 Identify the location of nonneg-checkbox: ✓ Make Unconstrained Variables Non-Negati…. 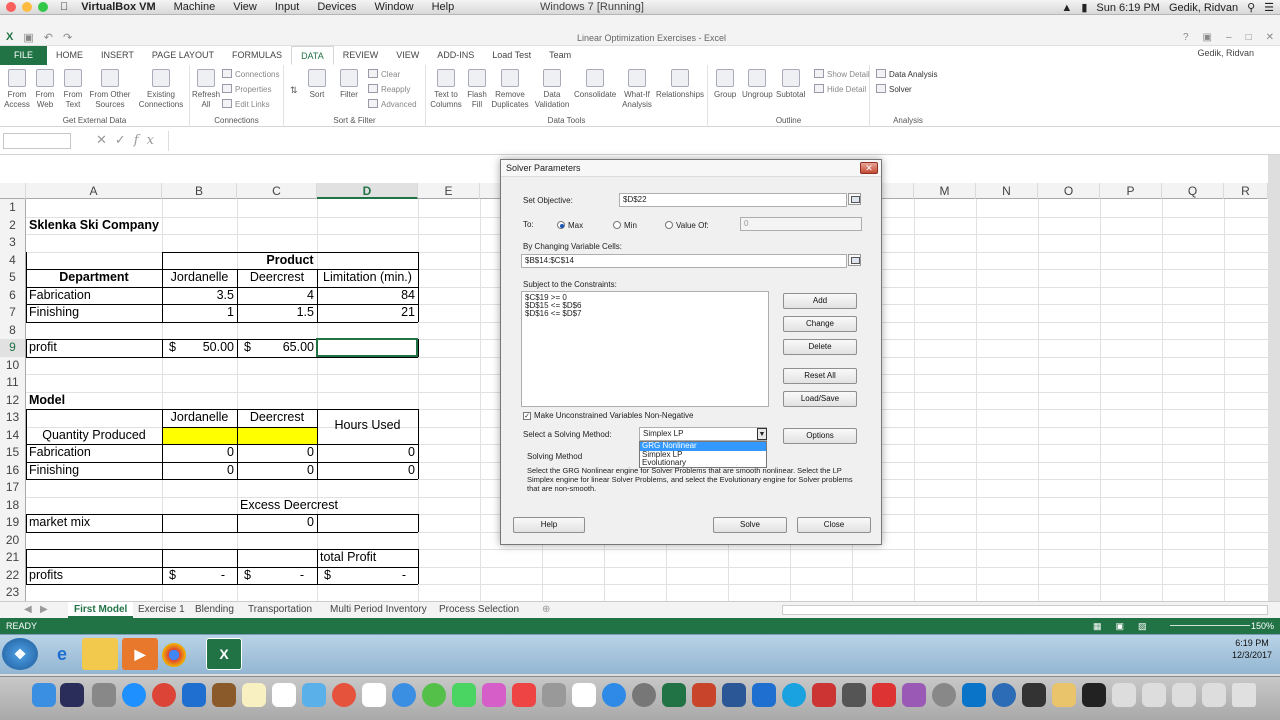
(608, 415).